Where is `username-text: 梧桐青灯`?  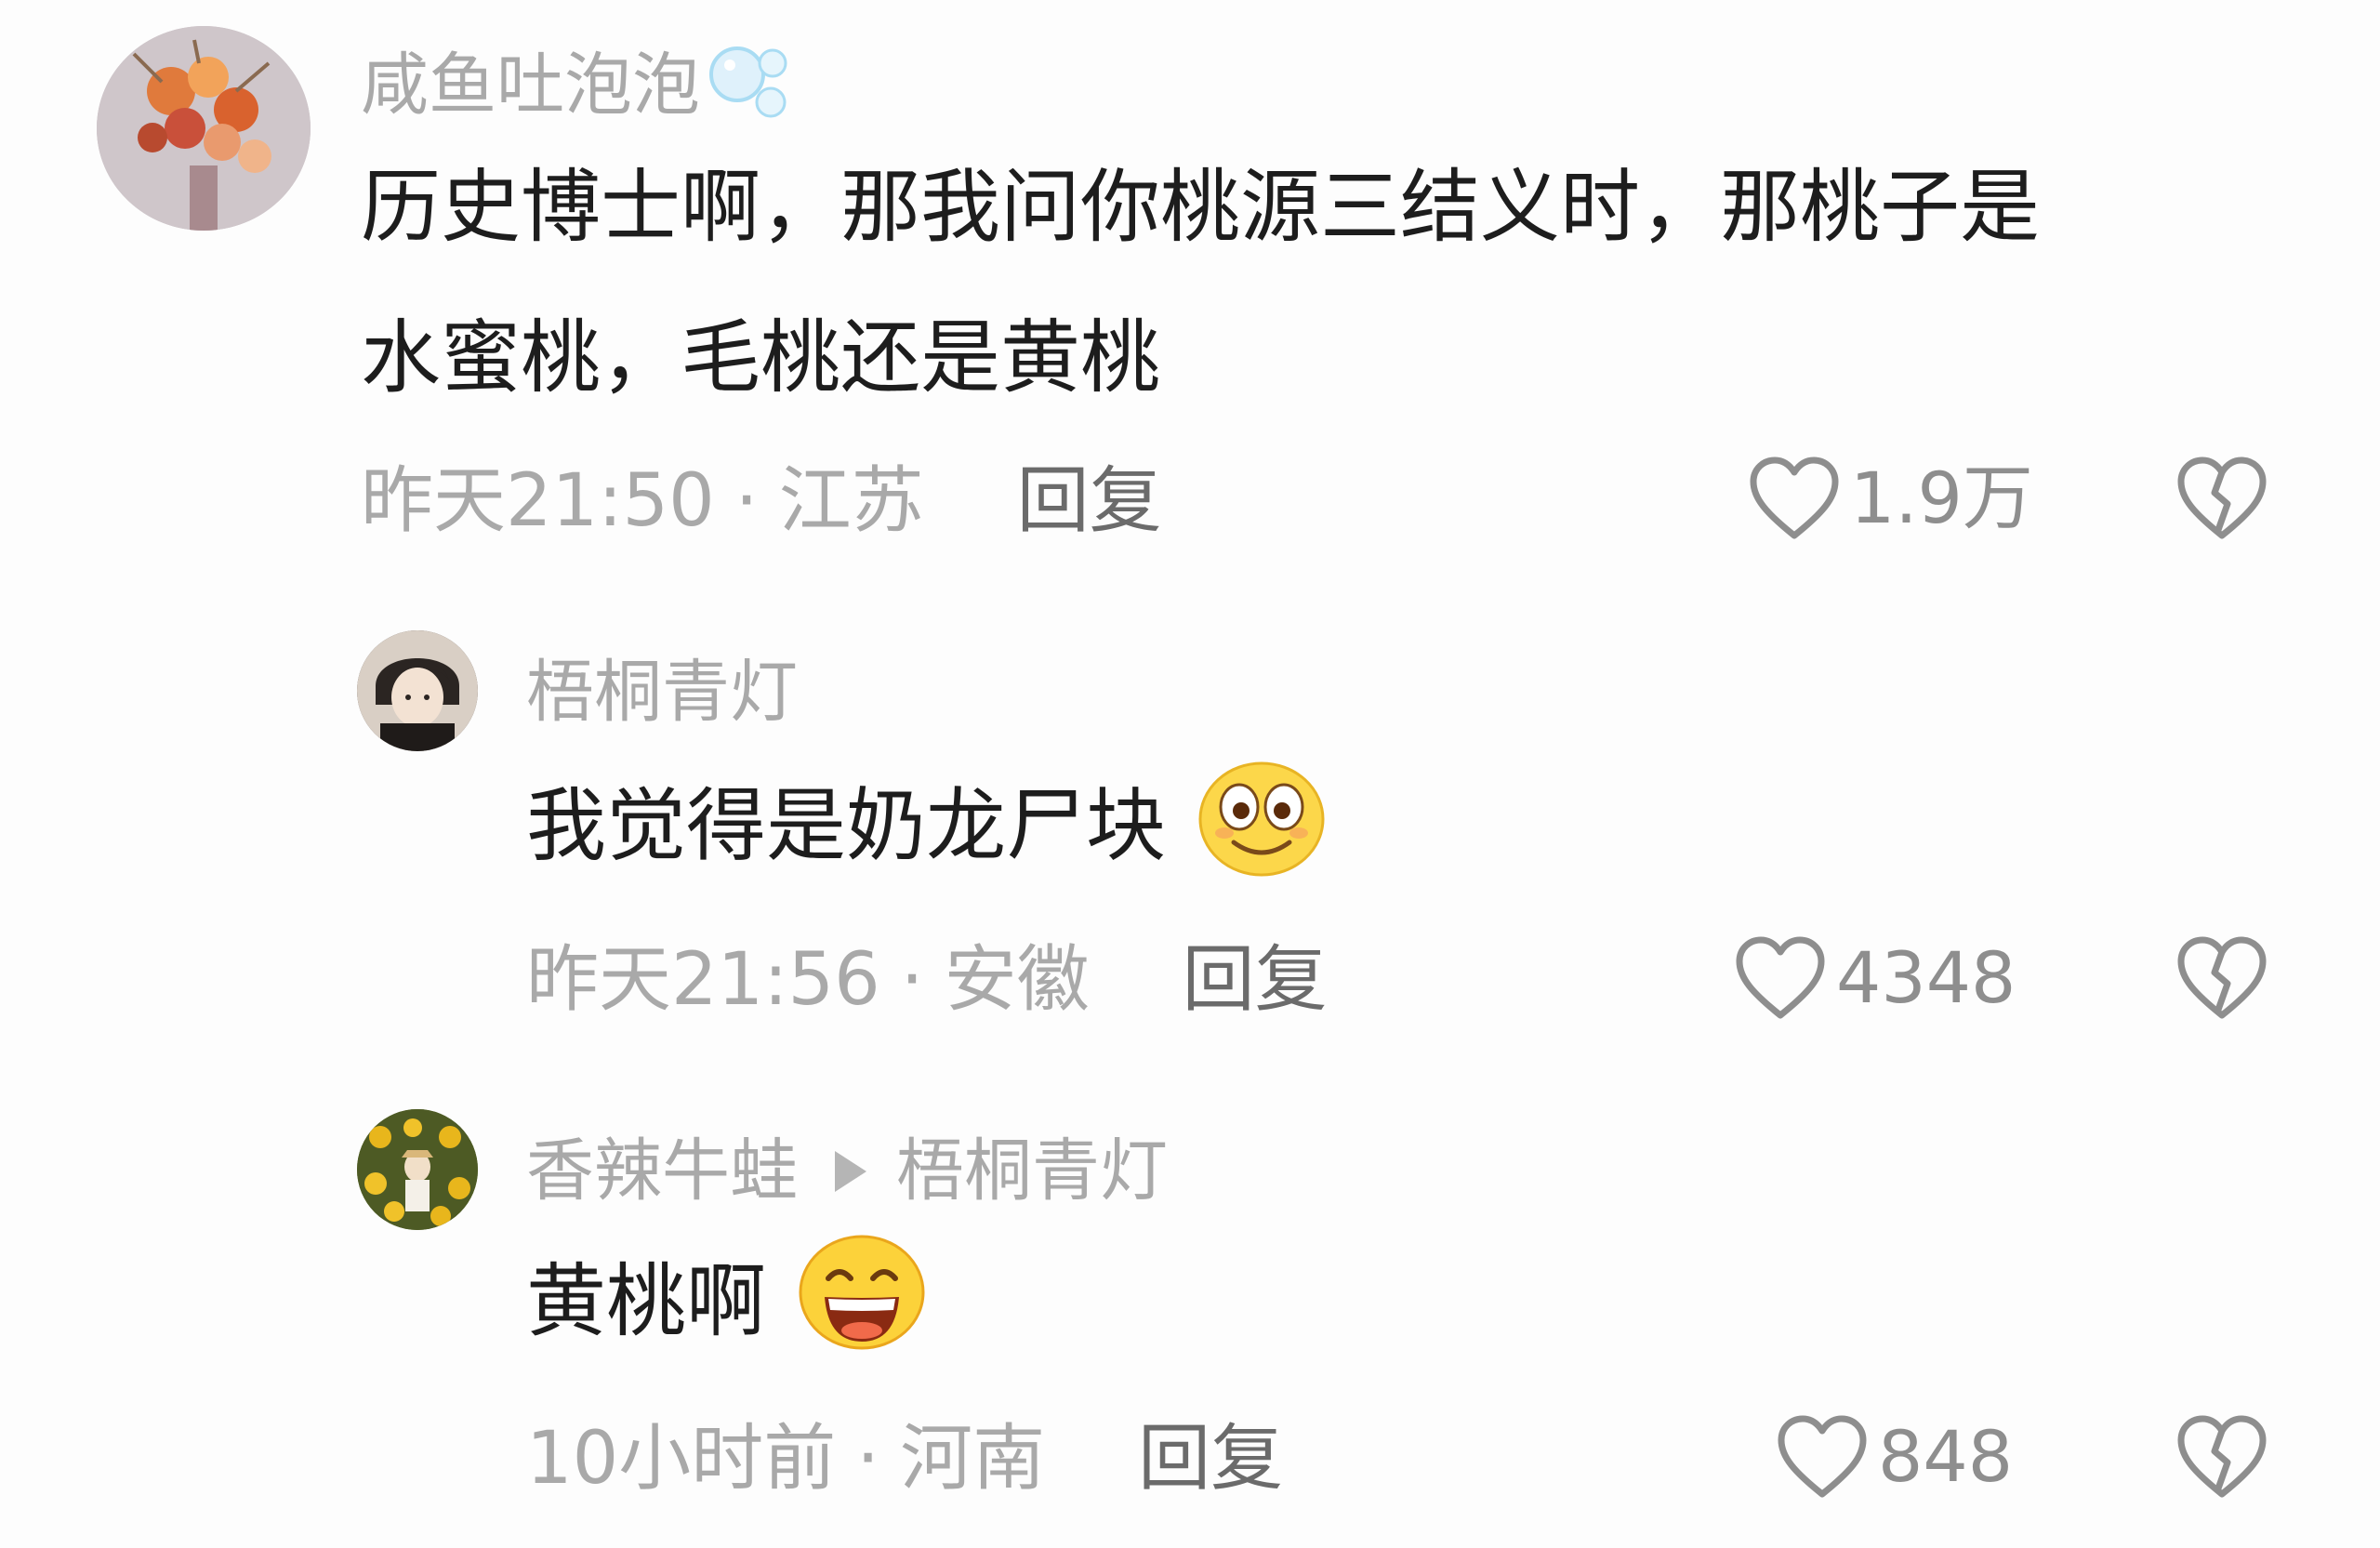
username-text: 梧桐青灯 is located at coordinates (662, 692).